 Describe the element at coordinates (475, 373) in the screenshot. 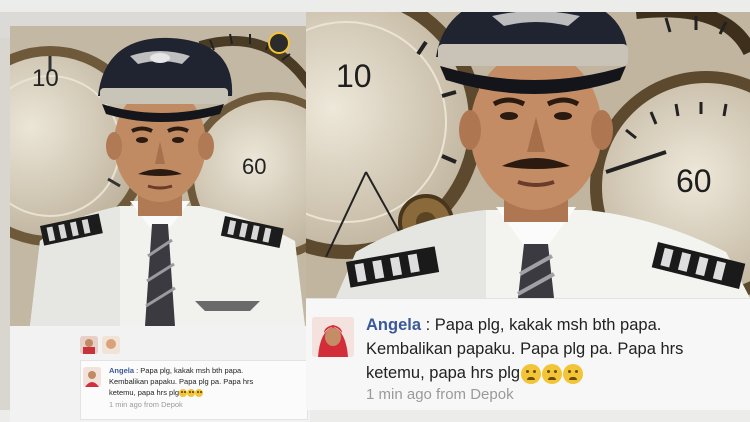

I see `comment-line3: ketemu, papa hrs plg` at that location.